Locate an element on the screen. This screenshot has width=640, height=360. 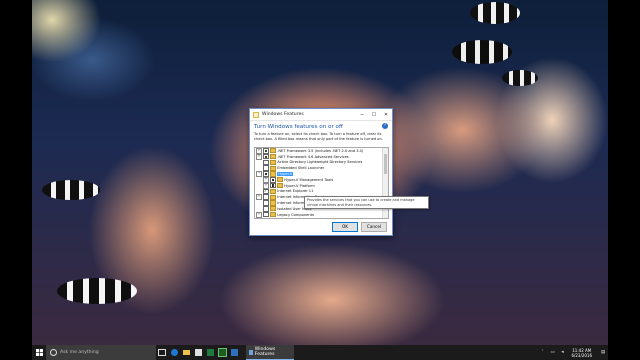
show-hidden-icons-icon: ˄ is located at coordinates (542, 353).